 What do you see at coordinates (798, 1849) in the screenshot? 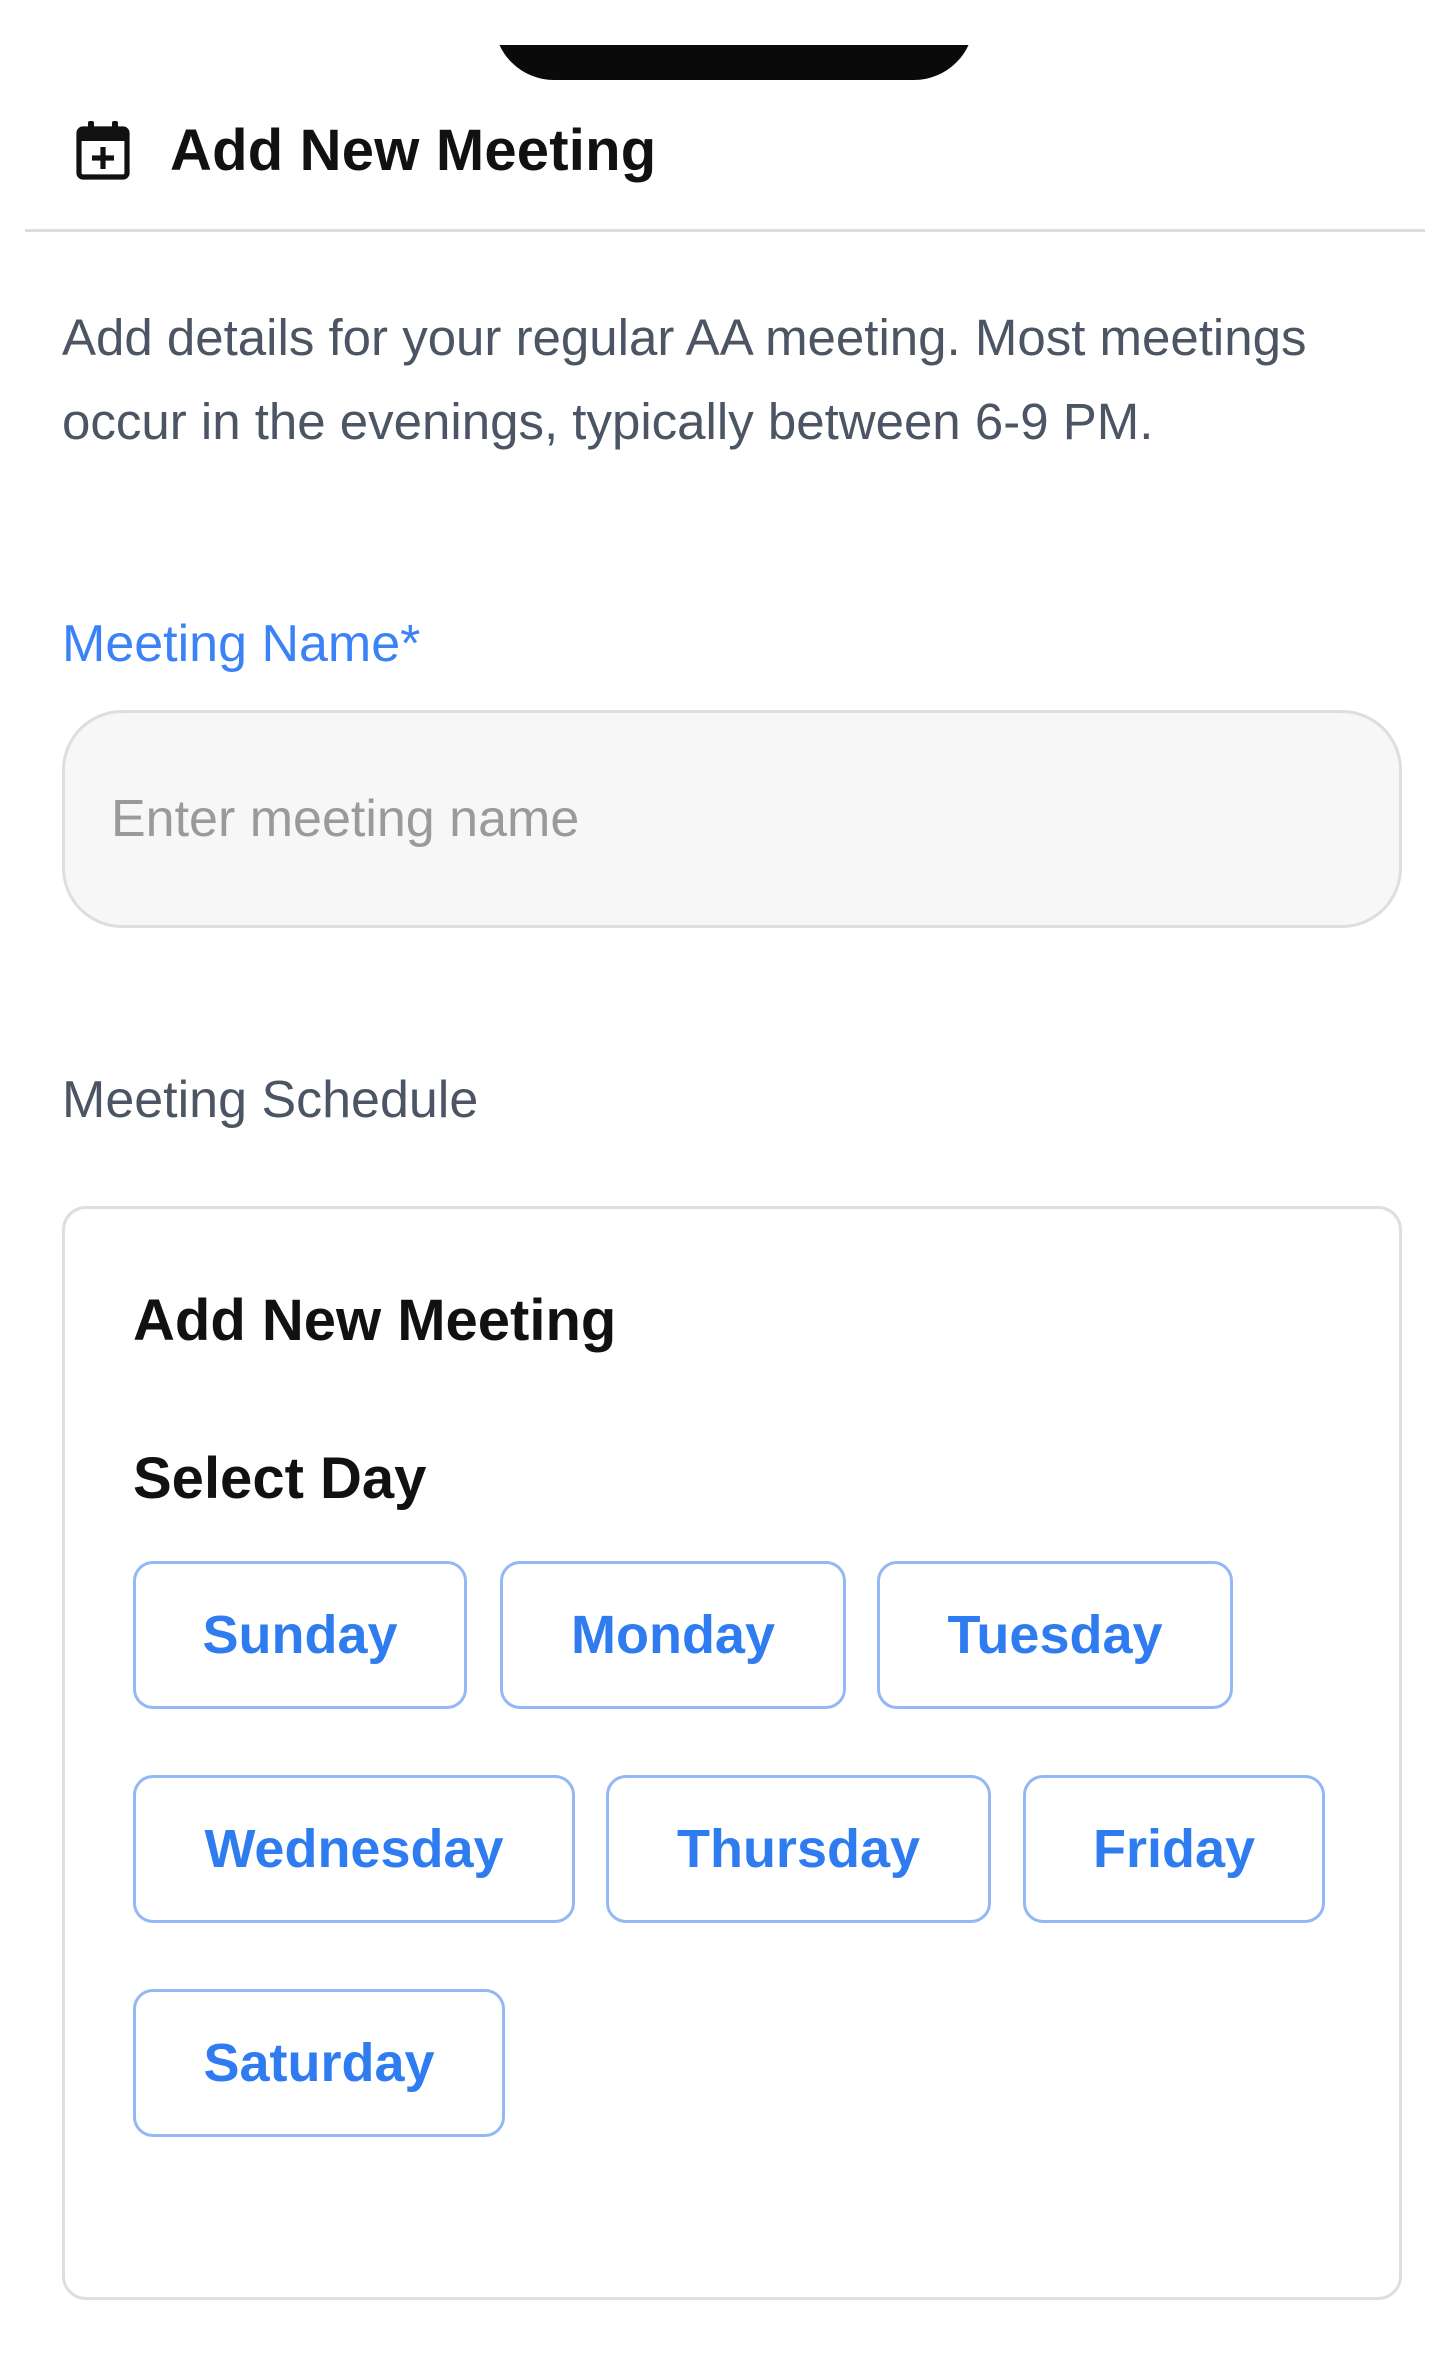
I see `day-button-thursday: Thursday` at bounding box center [798, 1849].